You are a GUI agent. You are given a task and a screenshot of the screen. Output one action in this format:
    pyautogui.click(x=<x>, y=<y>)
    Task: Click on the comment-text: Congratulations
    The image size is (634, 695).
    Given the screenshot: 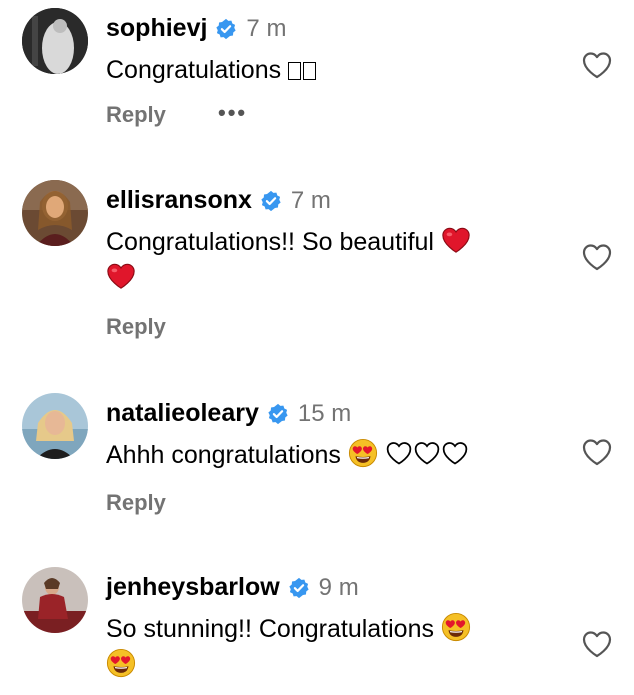 What is the action you would take?
    pyautogui.click(x=326, y=70)
    